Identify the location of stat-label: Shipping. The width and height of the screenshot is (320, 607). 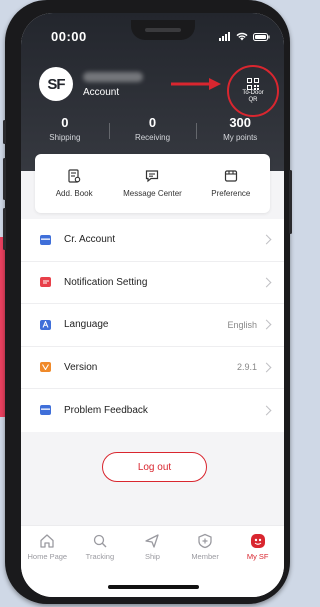
(65, 137).